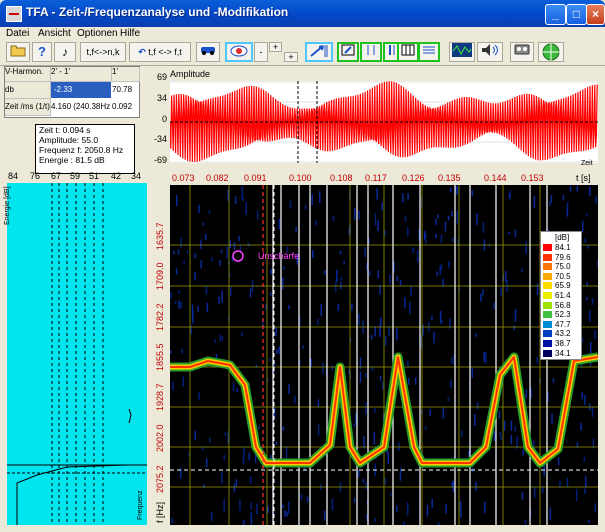 The width and height of the screenshot is (605, 532). What do you see at coordinates (160, 479) in the screenshot?
I see `ytick-6: 2075.2` at bounding box center [160, 479].